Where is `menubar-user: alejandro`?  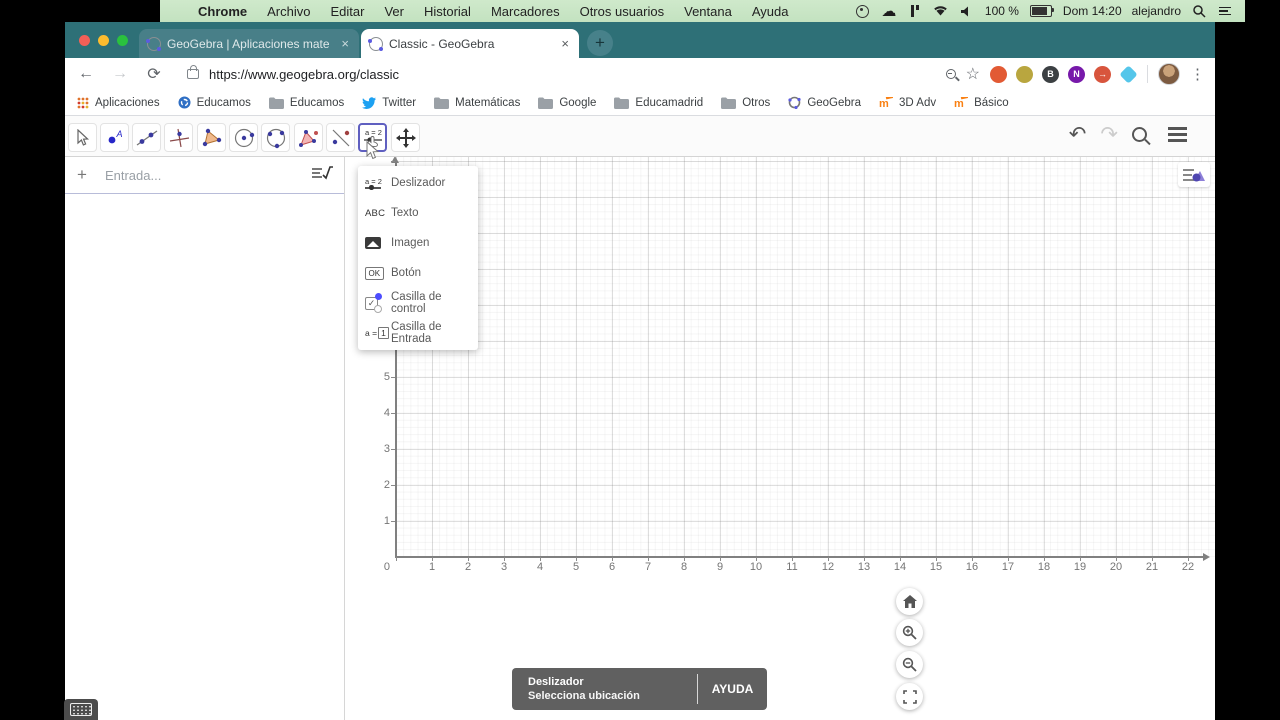
menubar-user: alejandro is located at coordinates (1156, 11).